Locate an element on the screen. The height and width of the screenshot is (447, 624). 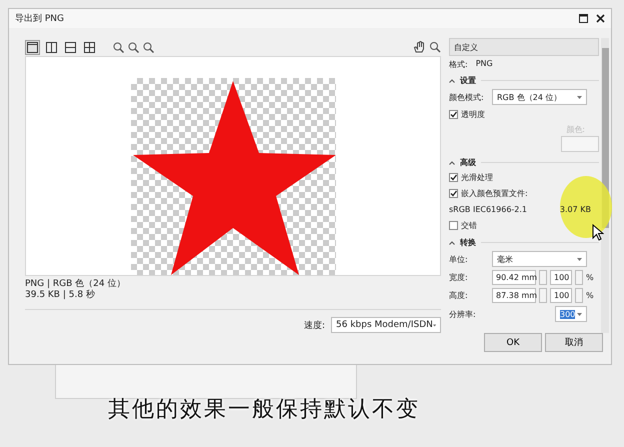
zoom-fit-icon is located at coordinates (148, 47).